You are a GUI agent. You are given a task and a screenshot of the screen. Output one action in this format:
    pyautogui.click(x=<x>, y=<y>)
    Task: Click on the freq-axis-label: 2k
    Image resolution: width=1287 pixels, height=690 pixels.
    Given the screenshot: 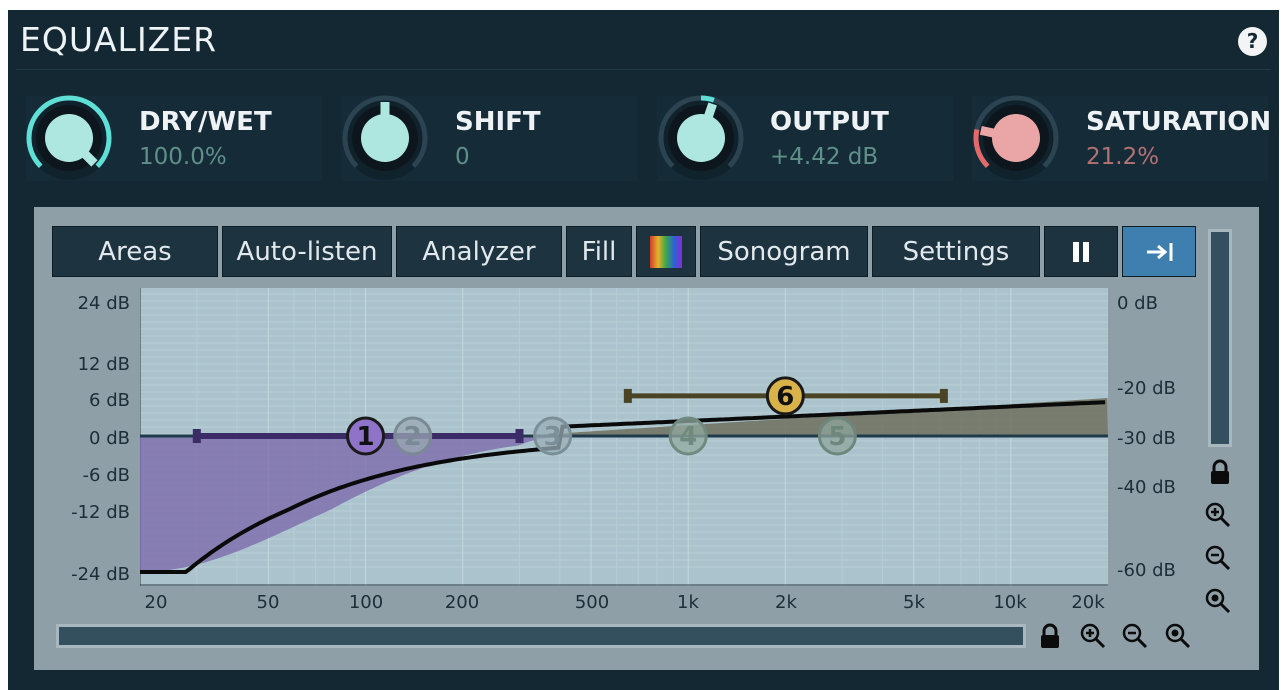 What is the action you would take?
    pyautogui.click(x=786, y=602)
    